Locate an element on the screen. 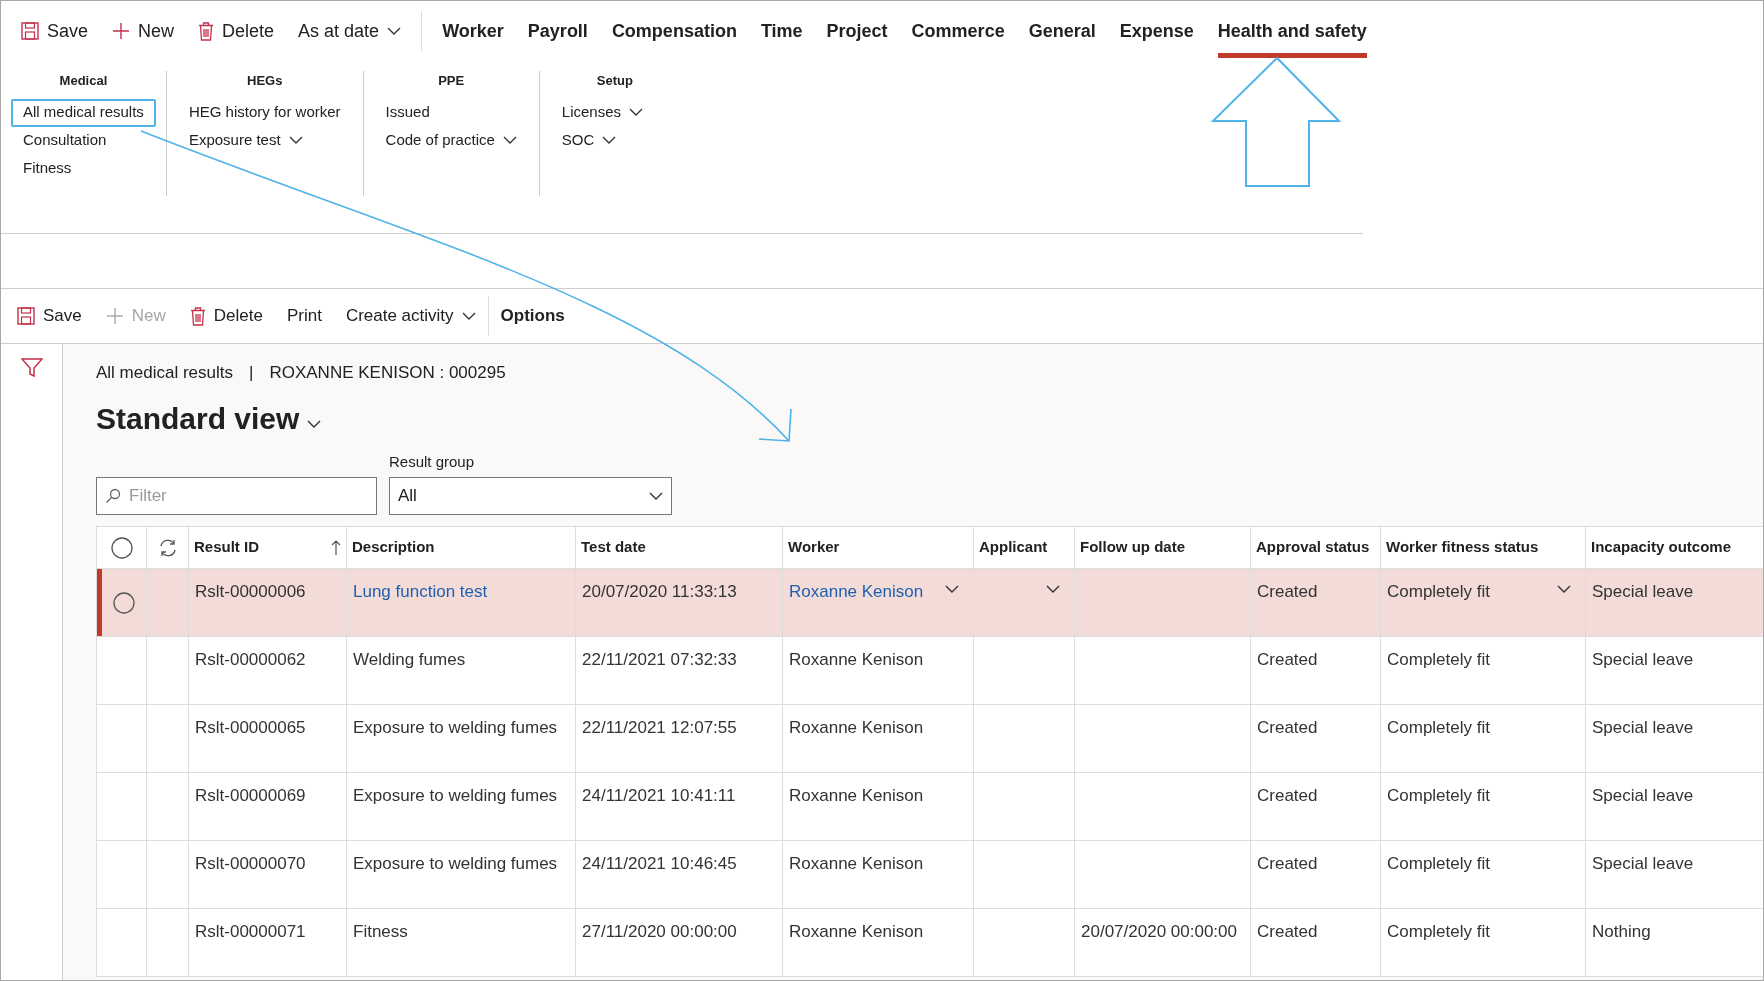 This screenshot has height=981, width=1764. ribbon-item: Licenses is located at coordinates (602, 112).